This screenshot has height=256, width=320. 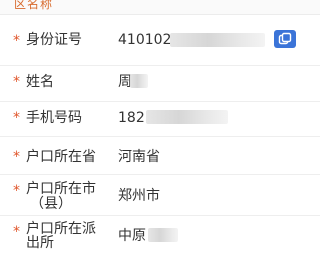 I want to click on phone-label: 手机号码, so click(x=54, y=118).